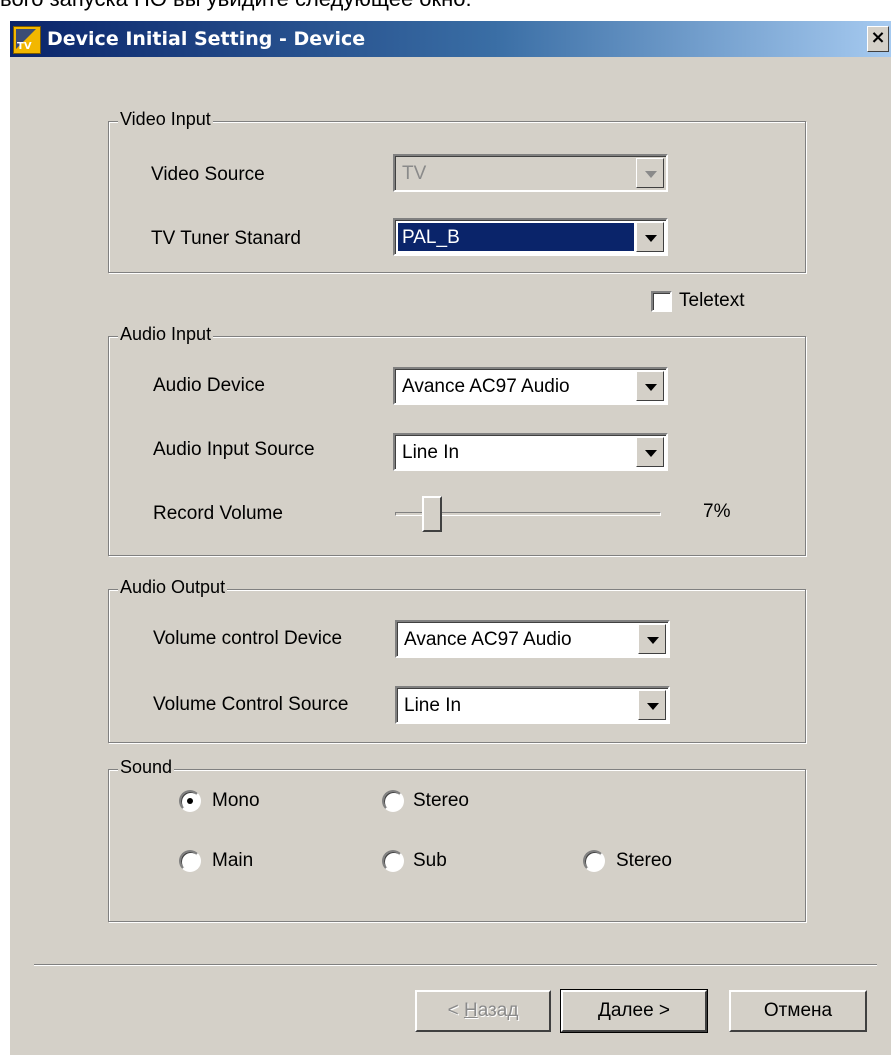  What do you see at coordinates (190, 861) in the screenshot?
I see `sound-main-radio` at bounding box center [190, 861].